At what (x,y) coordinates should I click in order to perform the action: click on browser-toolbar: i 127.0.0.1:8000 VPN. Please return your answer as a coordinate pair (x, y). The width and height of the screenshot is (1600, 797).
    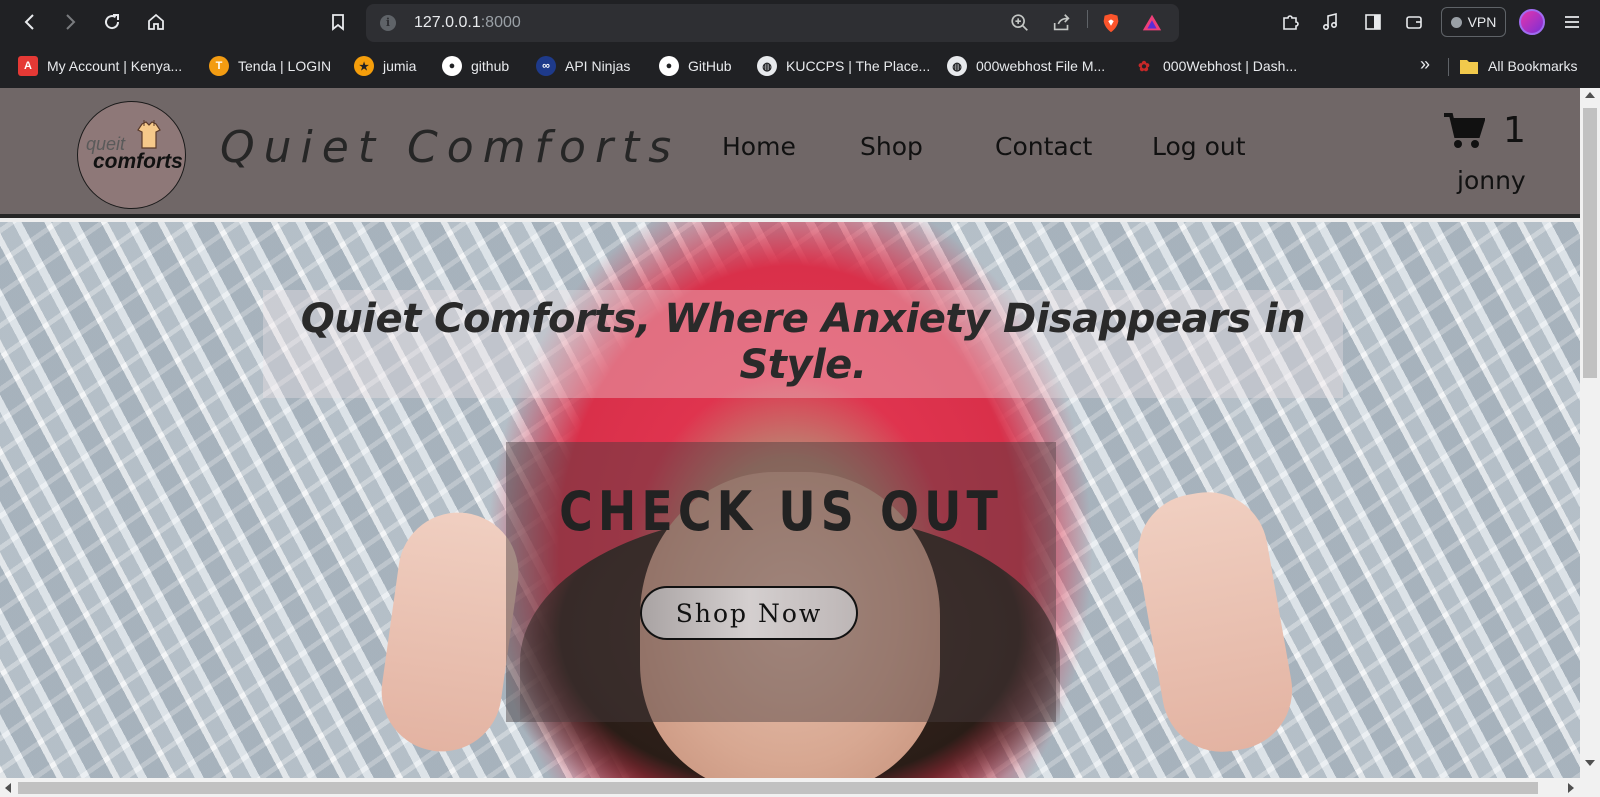
    Looking at the image, I should click on (800, 22).